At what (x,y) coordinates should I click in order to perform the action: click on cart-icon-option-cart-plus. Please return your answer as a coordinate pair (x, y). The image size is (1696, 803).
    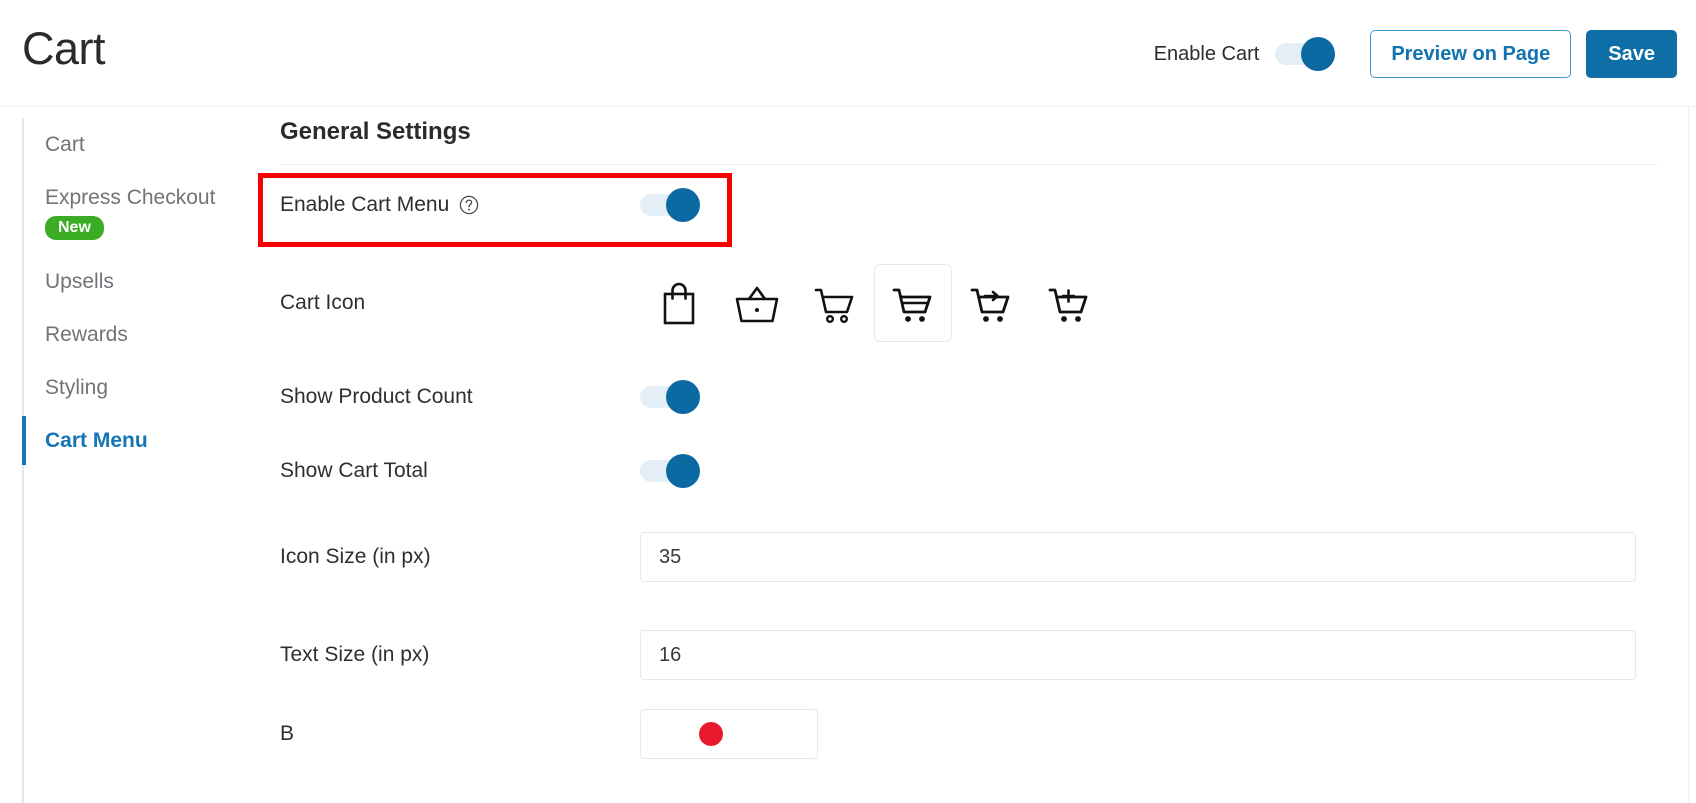
    Looking at the image, I should click on (1069, 303).